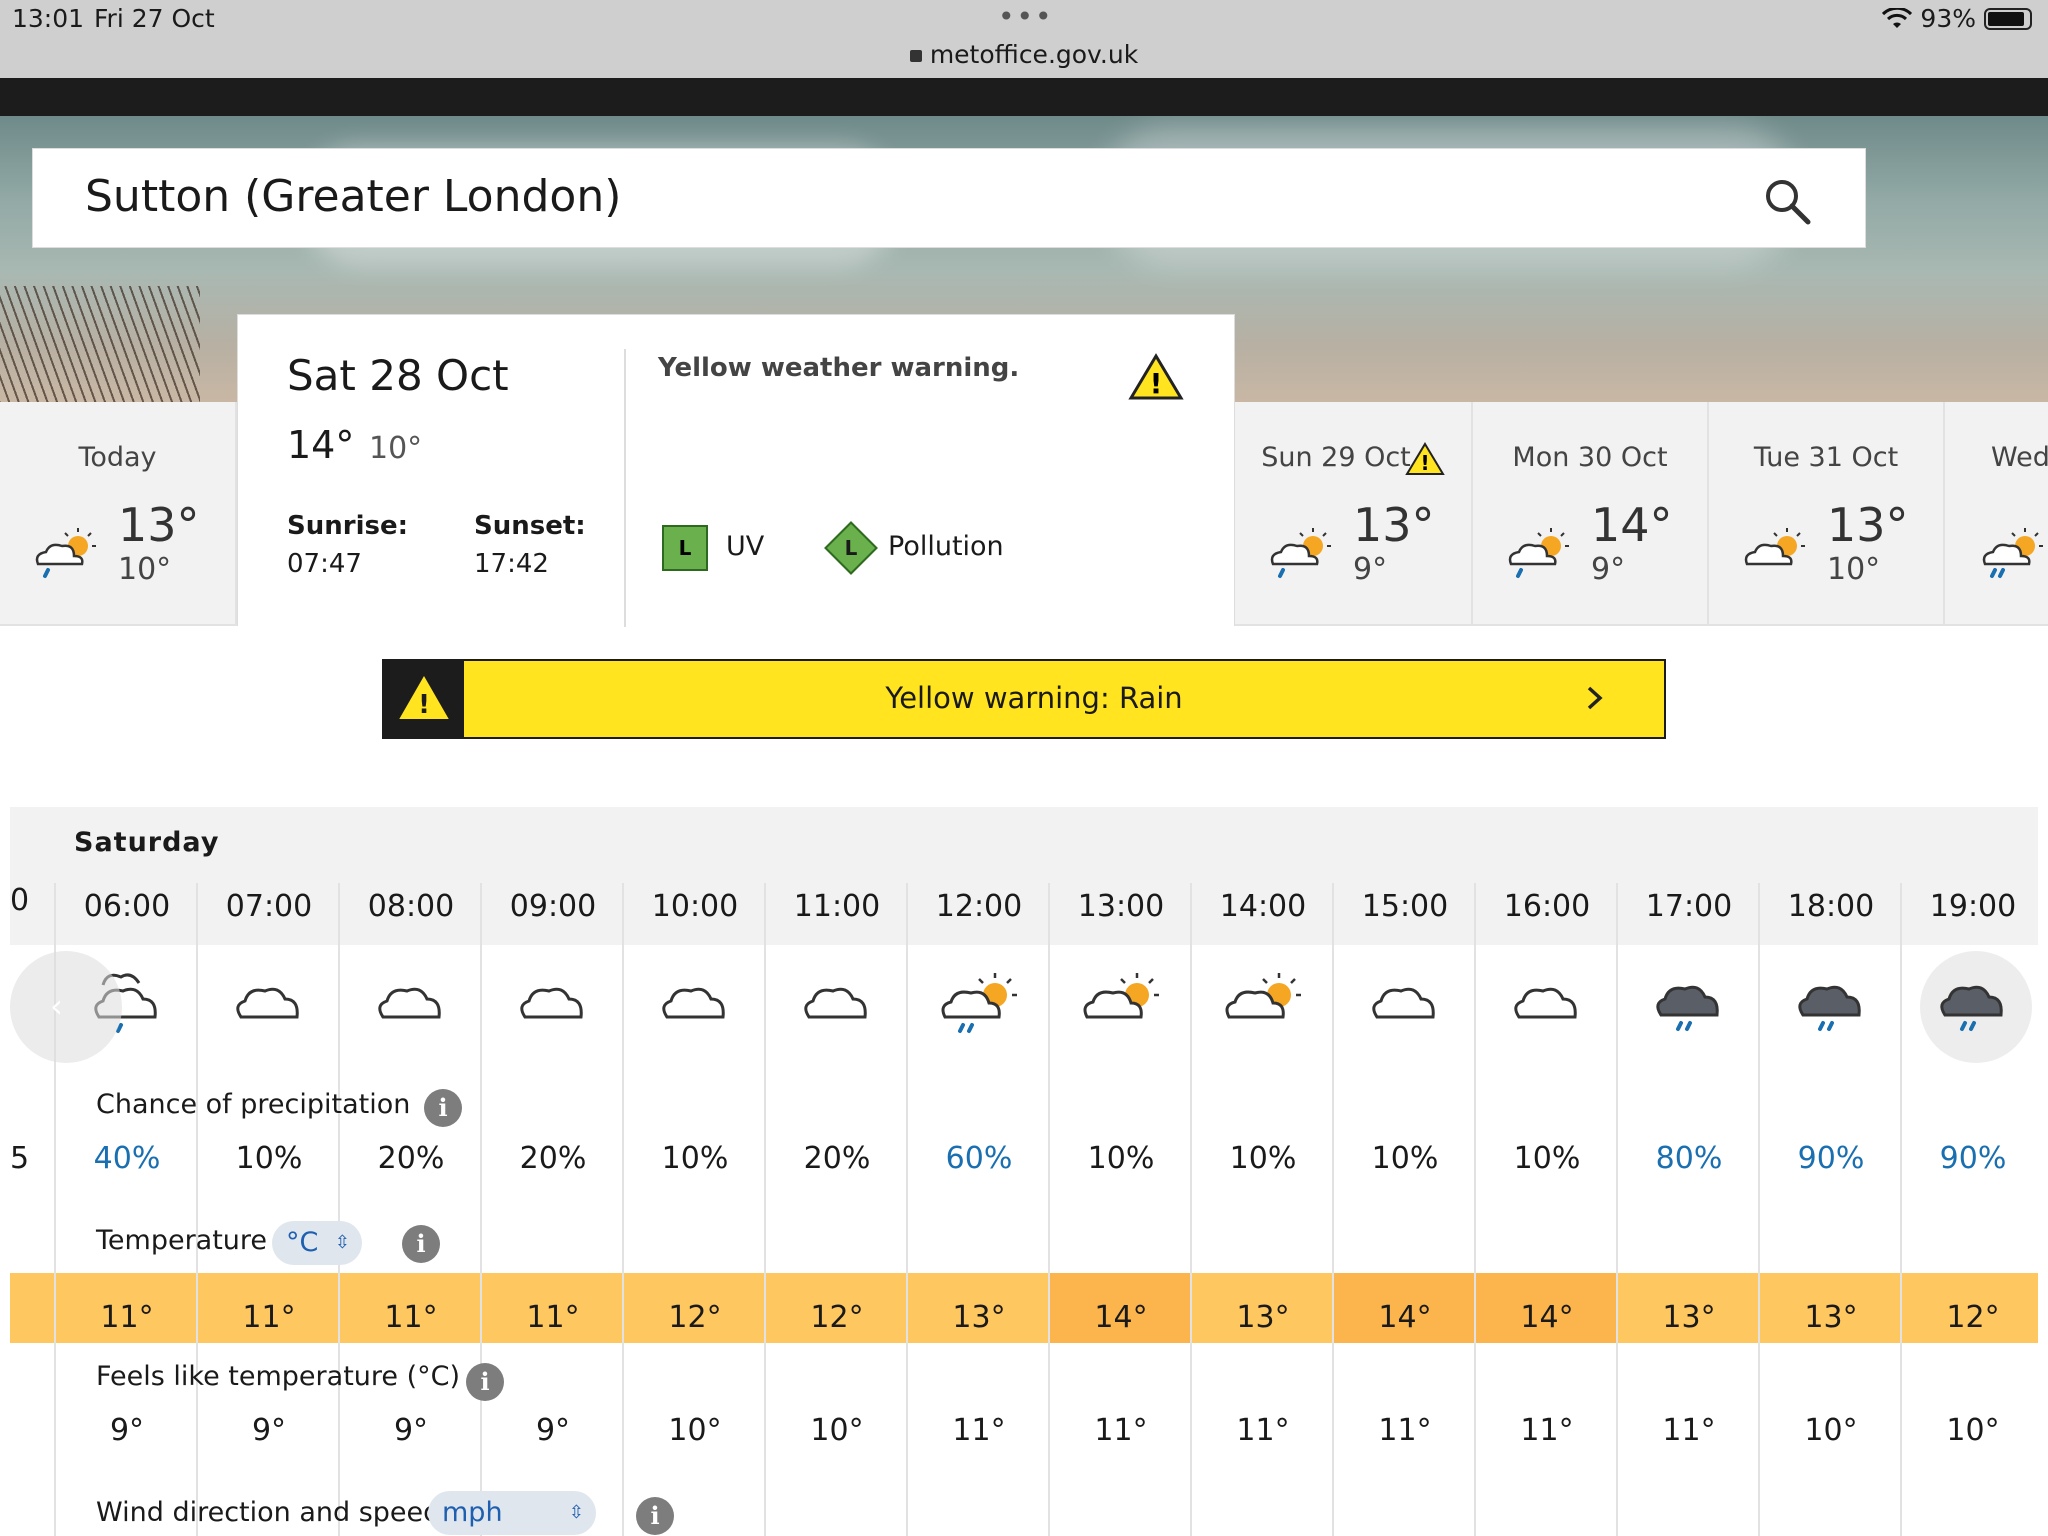 This screenshot has height=1536, width=2048. I want to click on sunrise-time: 07:47, so click(324, 564).